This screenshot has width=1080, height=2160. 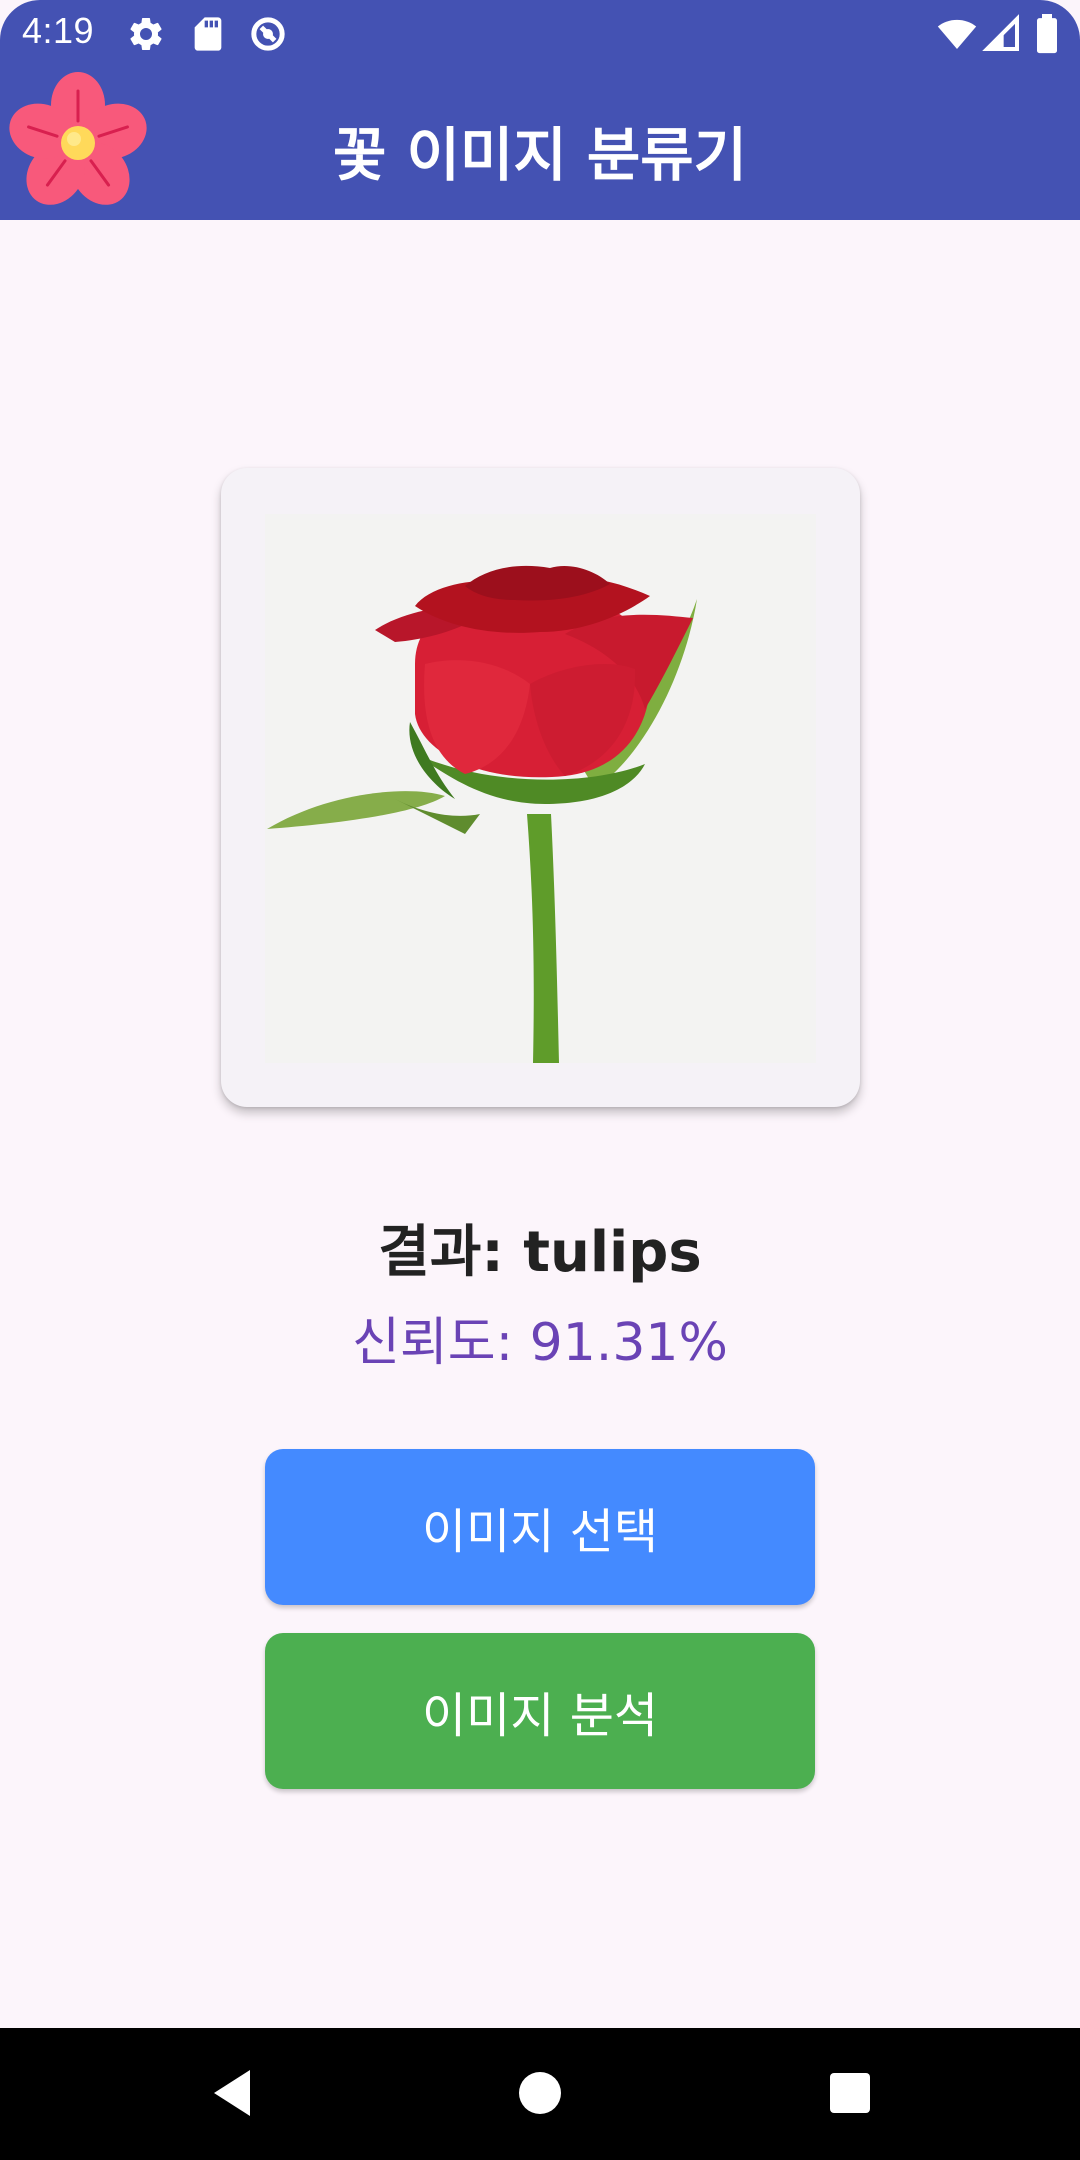 What do you see at coordinates (850, 2093) in the screenshot?
I see `recents-icon` at bounding box center [850, 2093].